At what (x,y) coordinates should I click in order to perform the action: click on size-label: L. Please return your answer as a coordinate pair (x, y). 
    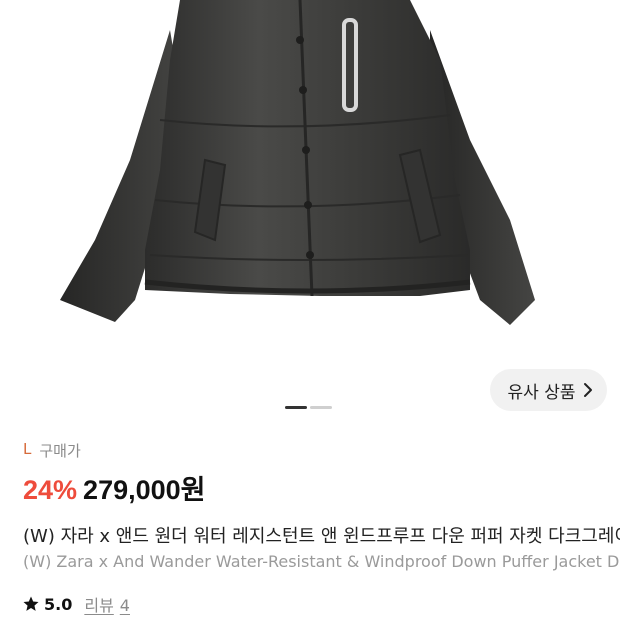
    Looking at the image, I should click on (27, 449).